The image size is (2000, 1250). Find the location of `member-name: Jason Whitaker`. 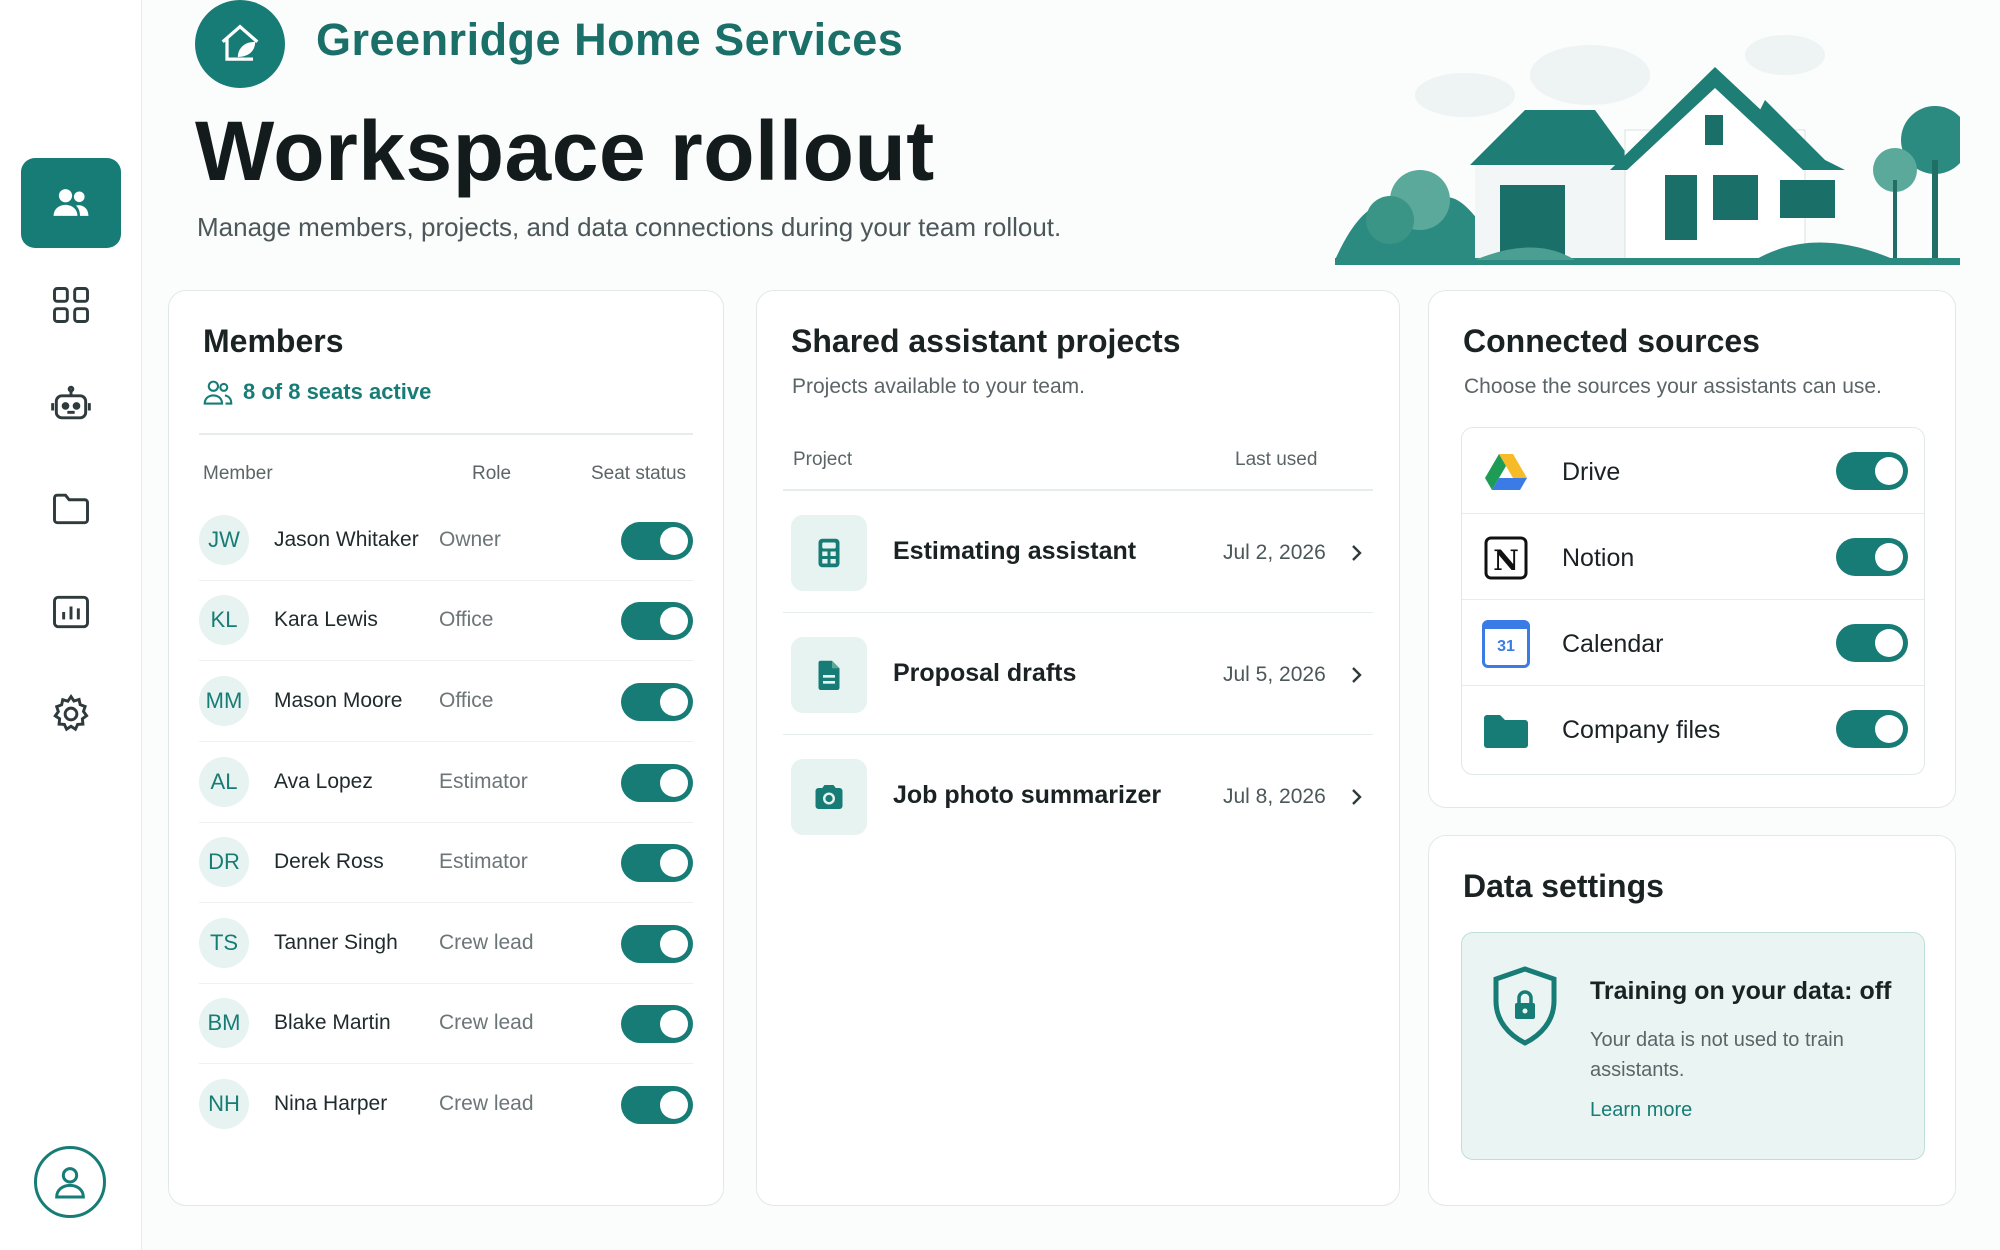

member-name: Jason Whitaker is located at coordinates (346, 539).